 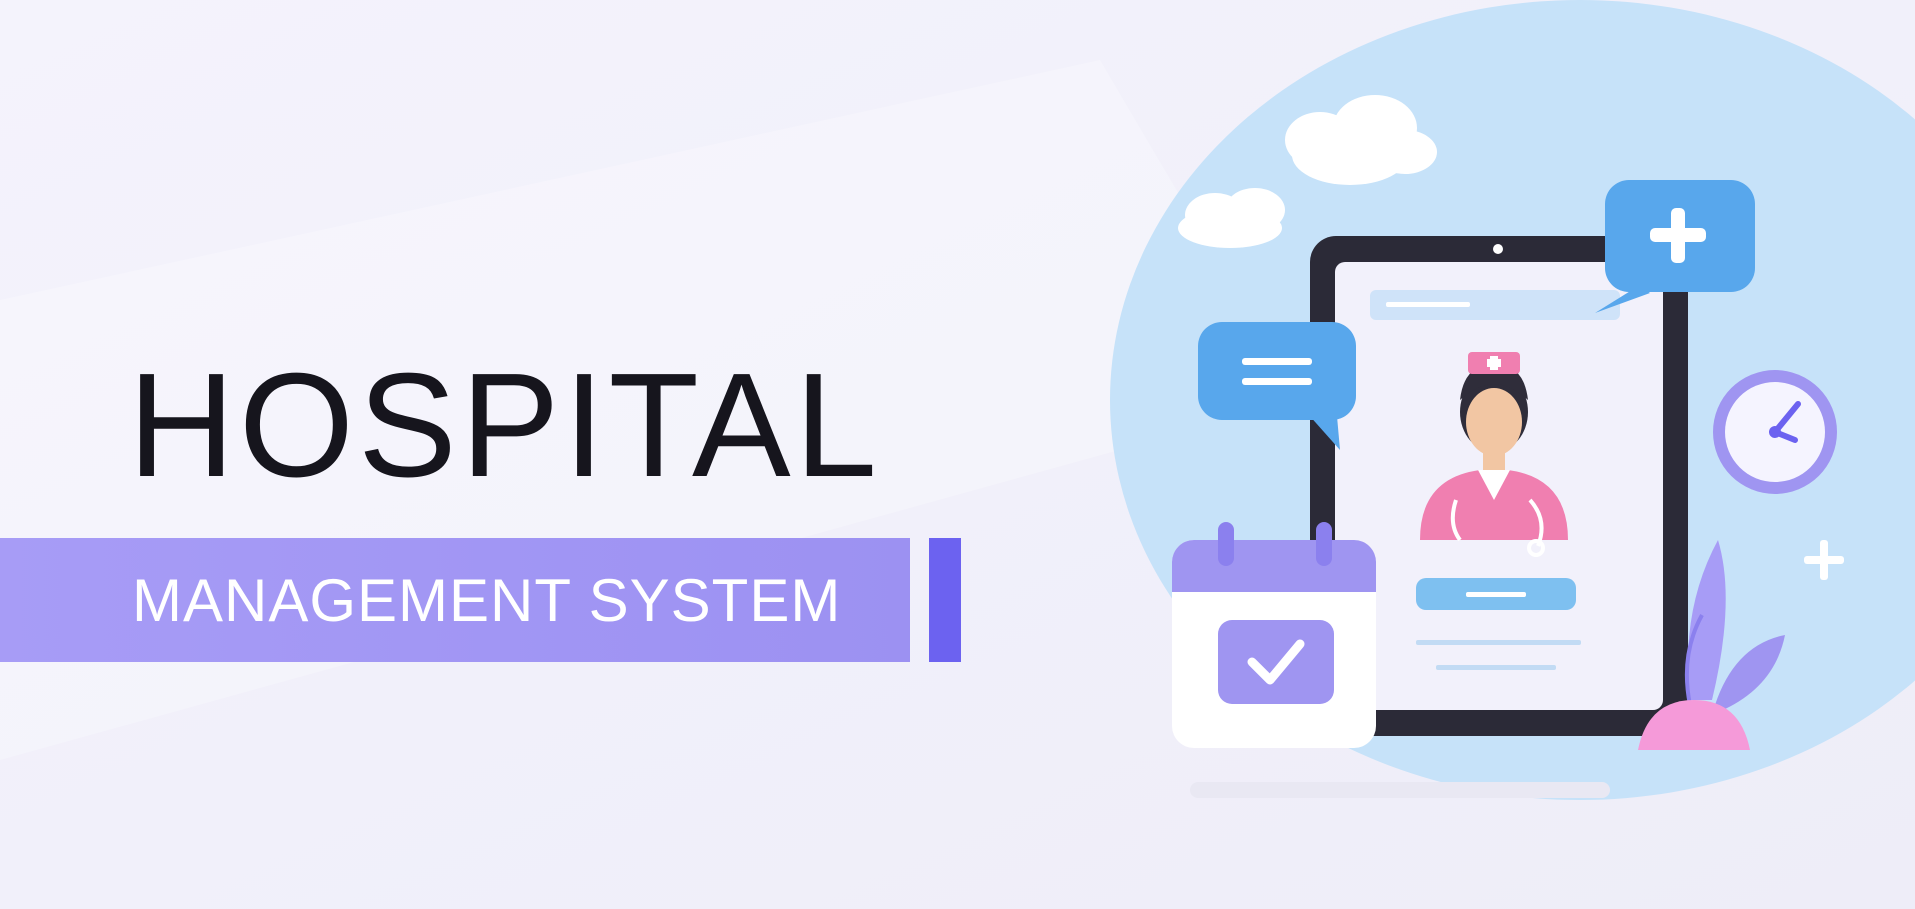 I want to click on subtitle-banner: MANAGEMENT SYSTEM, so click(x=455, y=600).